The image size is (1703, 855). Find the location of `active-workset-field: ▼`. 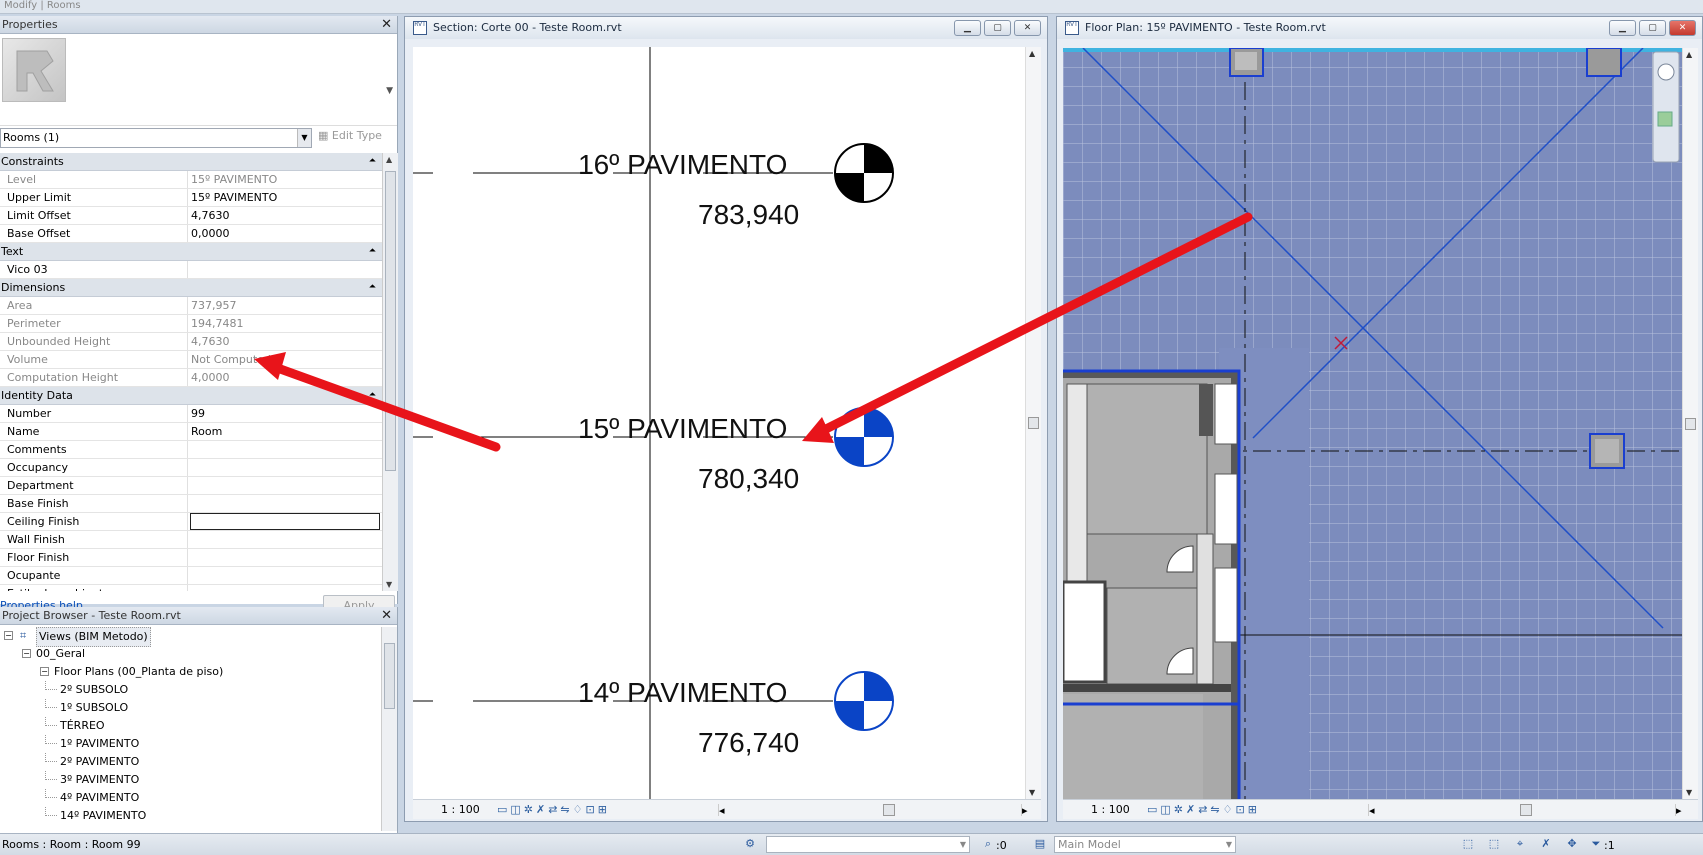

active-workset-field: ▼ is located at coordinates (868, 844).